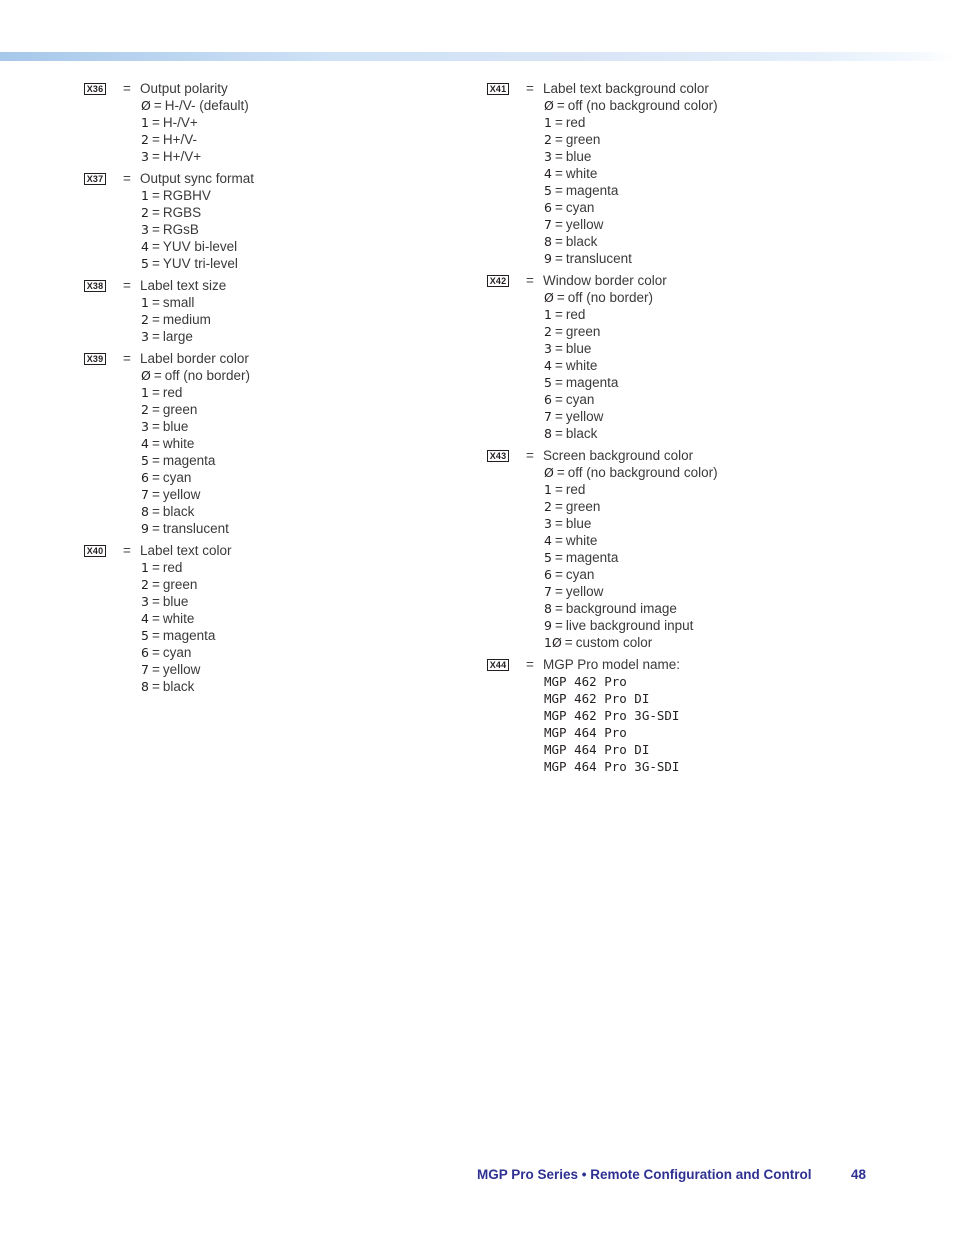  What do you see at coordinates (631, 297) in the screenshot?
I see `option-item: Ø = off (no border)` at bounding box center [631, 297].